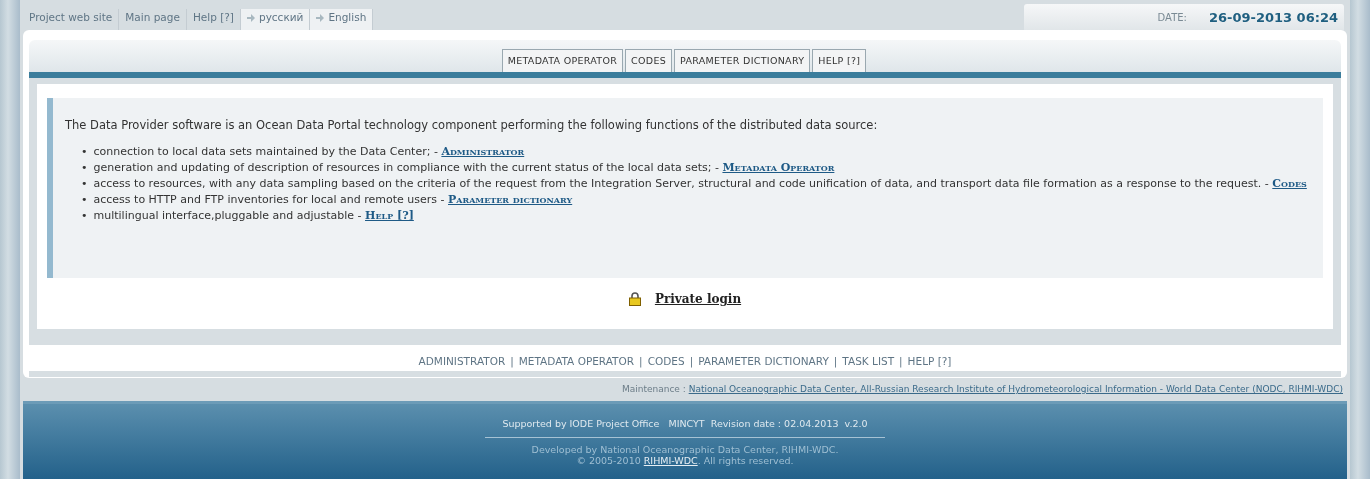 The height and width of the screenshot is (479, 1370). I want to click on function-item: multilingual interface,pluggable and adjustable - Help [?], so click(253, 216).